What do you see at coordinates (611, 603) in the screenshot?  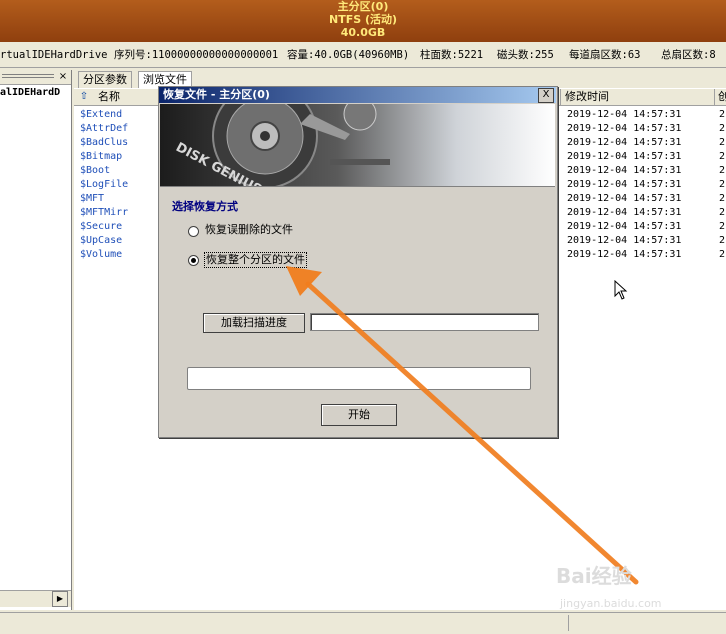 I see `baidu-watermark-url: jingyan.baidu.com` at bounding box center [611, 603].